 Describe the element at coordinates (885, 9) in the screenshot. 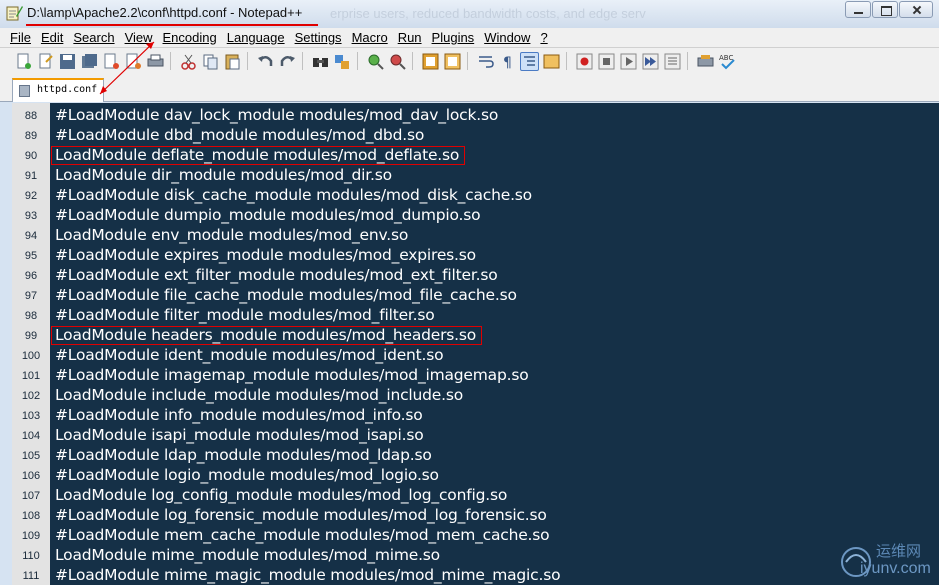

I see `maximize-button` at that location.